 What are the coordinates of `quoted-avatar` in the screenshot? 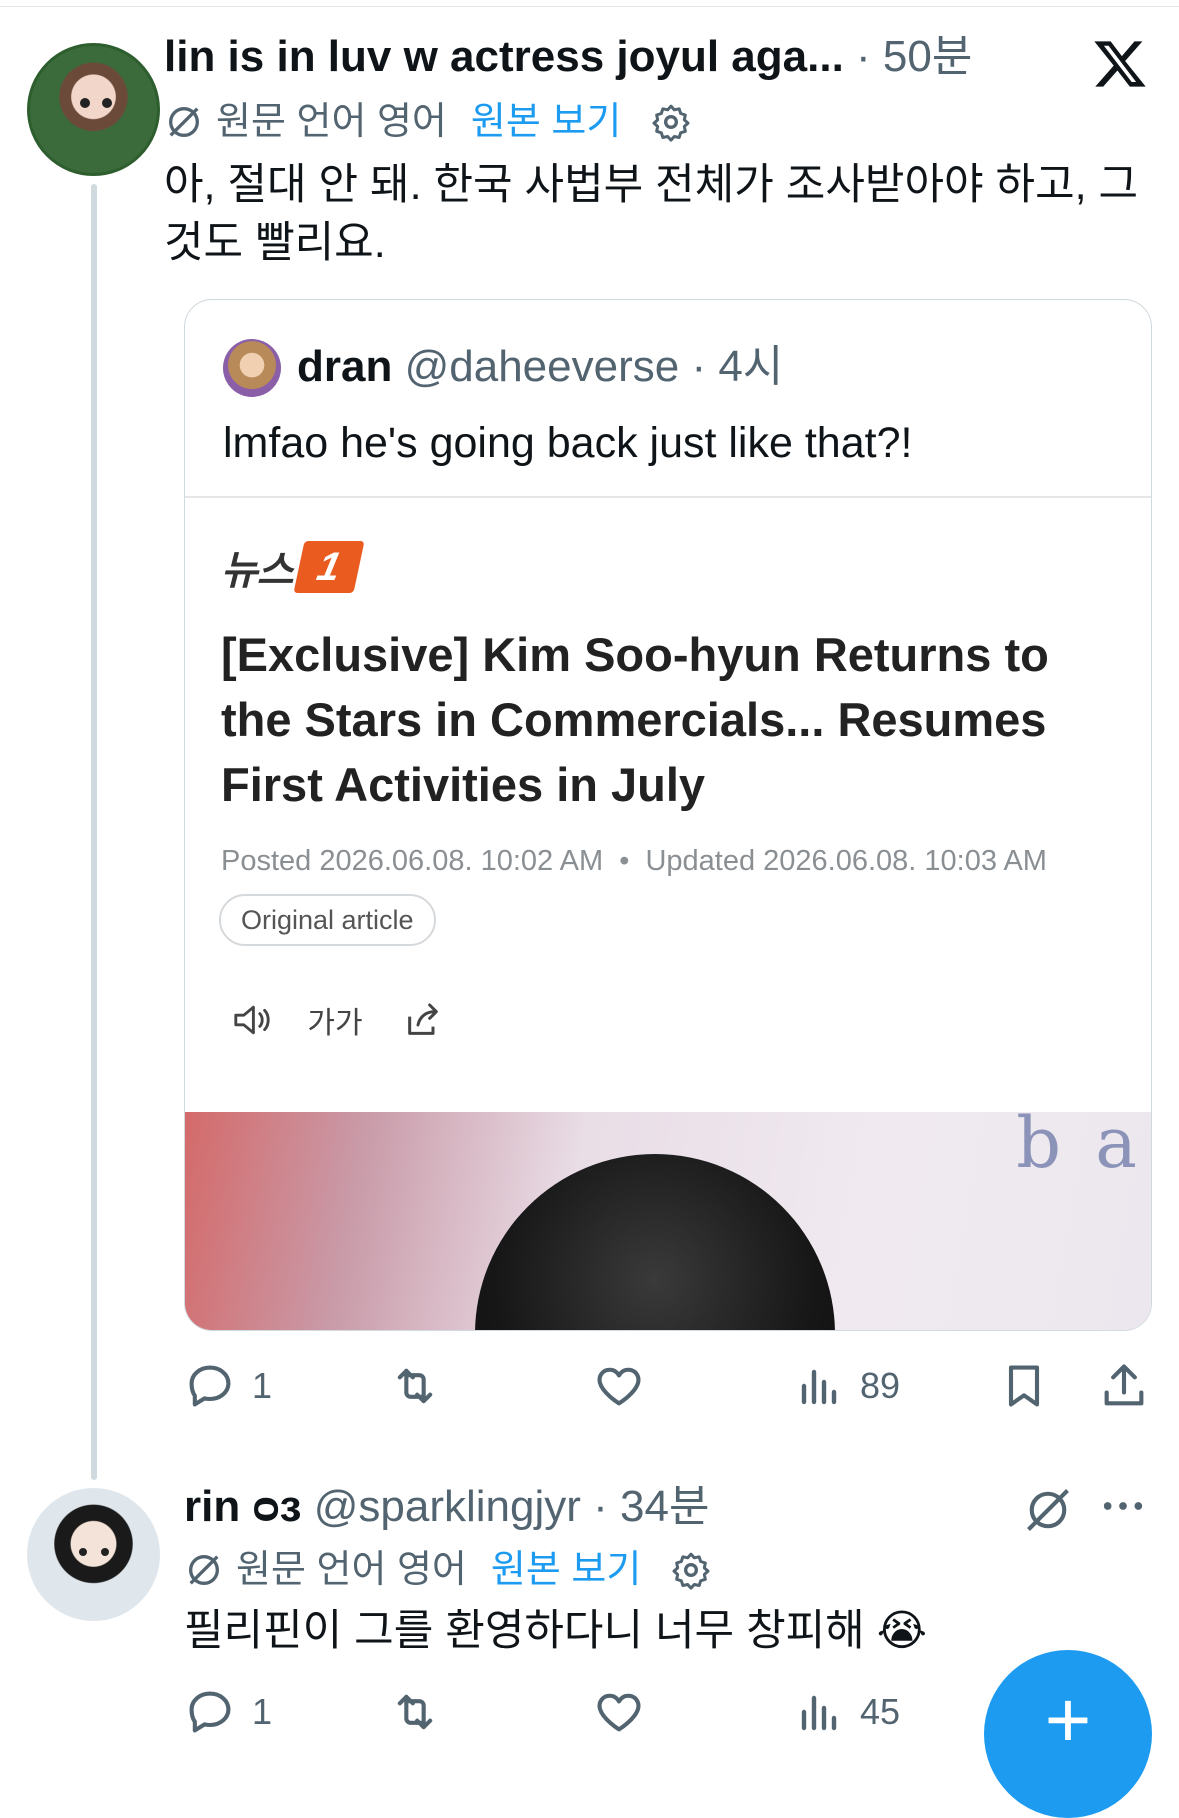 It's located at (252, 368).